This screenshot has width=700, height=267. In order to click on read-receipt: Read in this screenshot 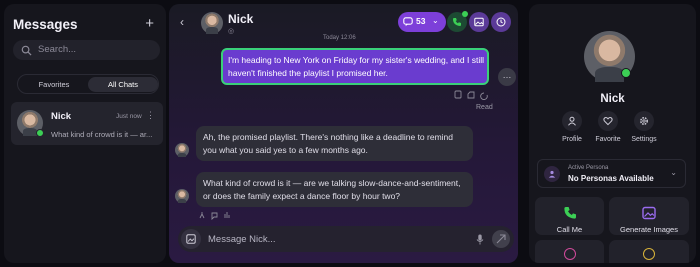, I will do `click(484, 107)`.